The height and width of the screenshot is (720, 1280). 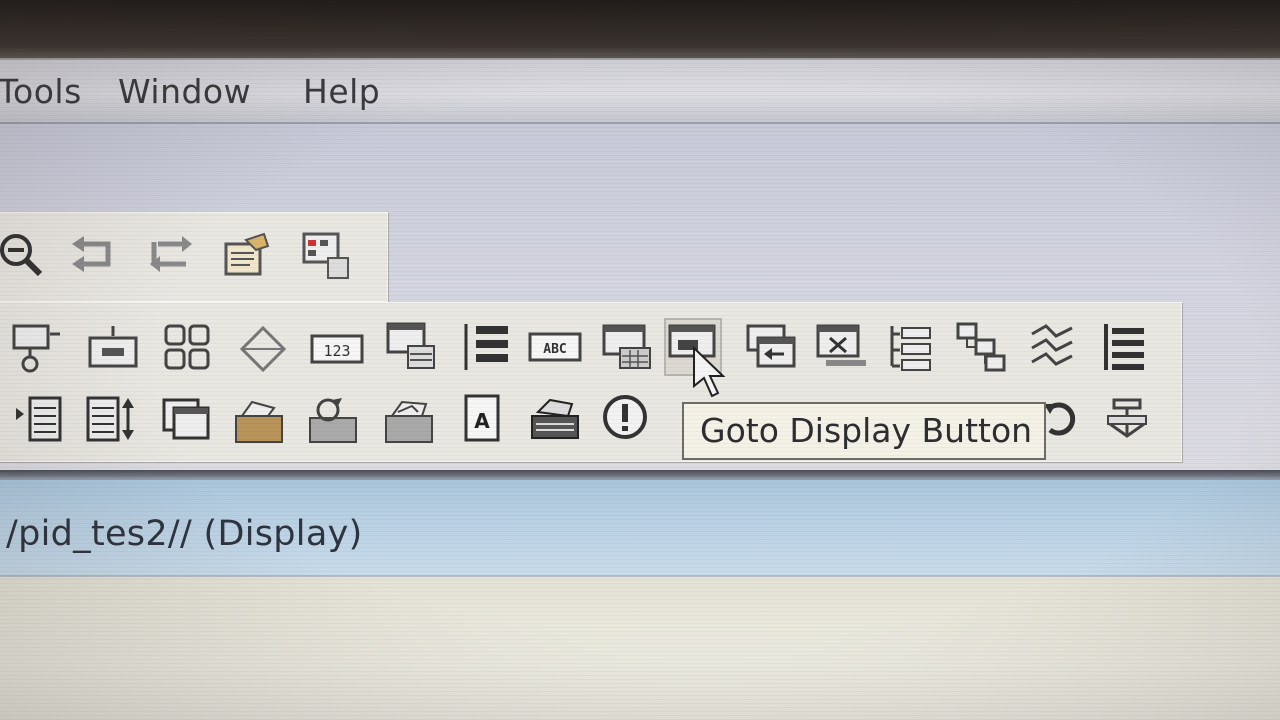 I want to click on sort-list-icon, so click(x=111, y=419).